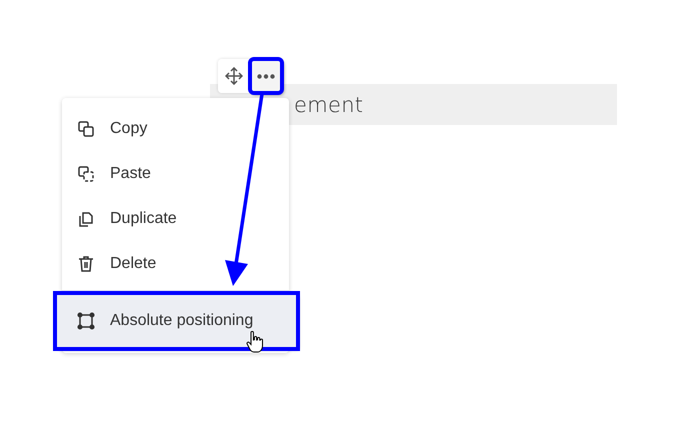 This screenshot has width=682, height=425. What do you see at coordinates (175, 218) in the screenshot?
I see `menu-item: Duplicate` at bounding box center [175, 218].